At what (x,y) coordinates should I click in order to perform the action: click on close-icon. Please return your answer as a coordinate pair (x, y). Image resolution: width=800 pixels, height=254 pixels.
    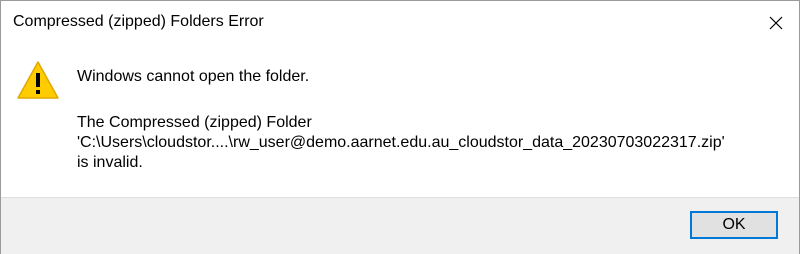
    Looking at the image, I should click on (776, 23).